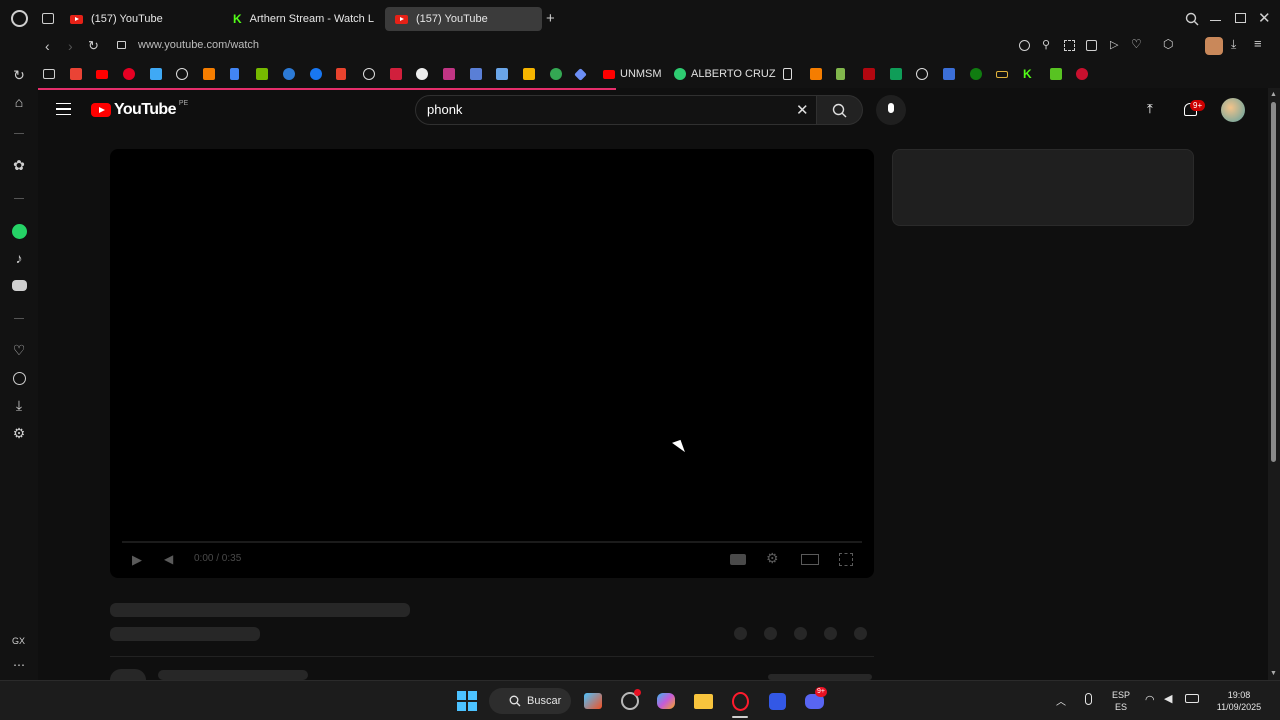 The height and width of the screenshot is (720, 1280). What do you see at coordinates (1091, 45) in the screenshot?
I see `adblock-icon` at bounding box center [1091, 45].